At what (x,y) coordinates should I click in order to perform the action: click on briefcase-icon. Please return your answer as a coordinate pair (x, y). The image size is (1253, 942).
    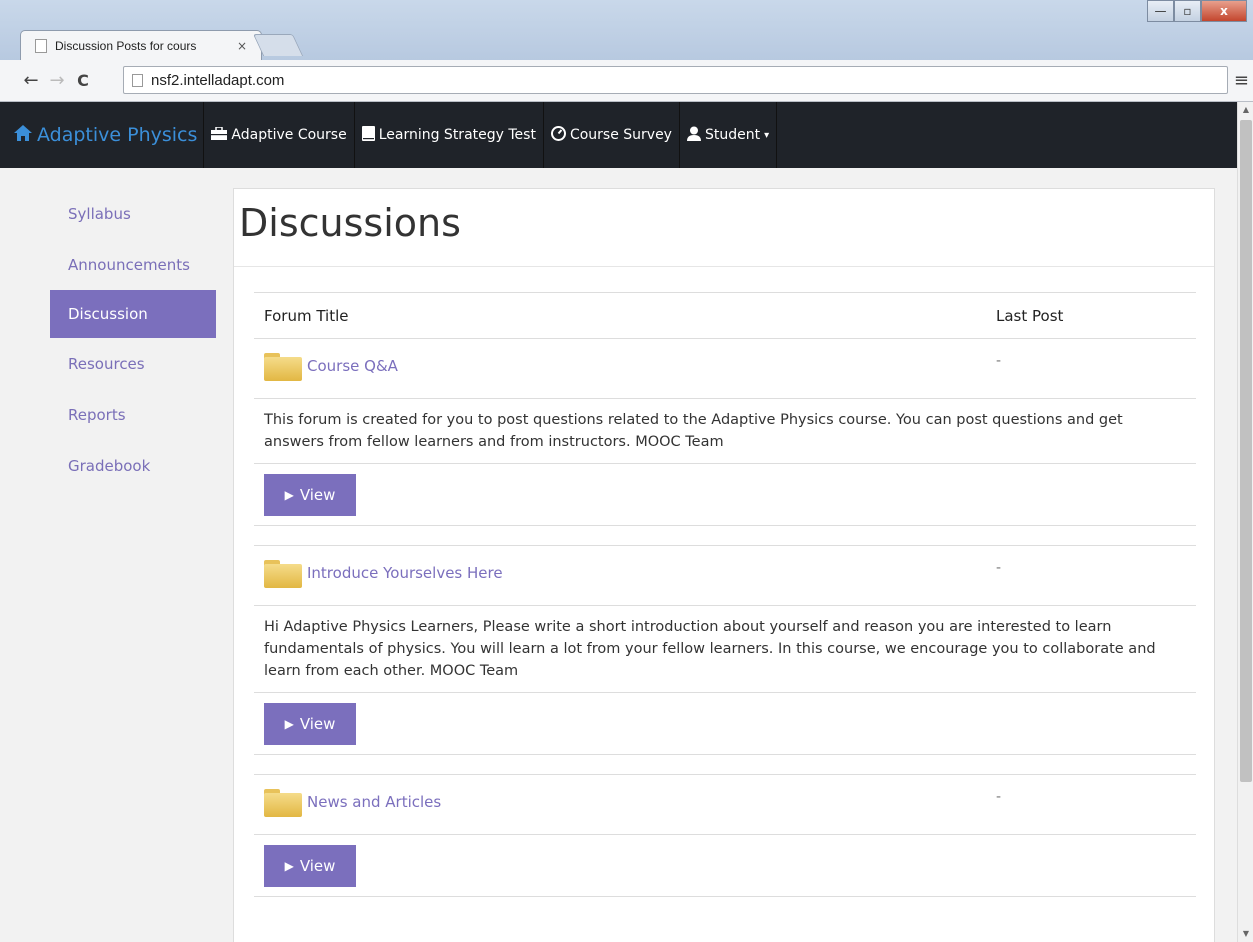
    Looking at the image, I should click on (219, 134).